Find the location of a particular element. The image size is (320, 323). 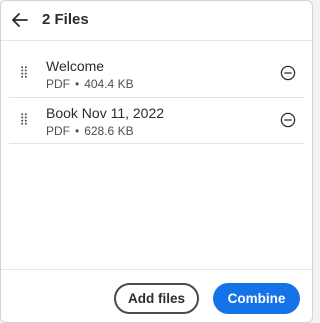

page-title: 2 Files is located at coordinates (65, 19).